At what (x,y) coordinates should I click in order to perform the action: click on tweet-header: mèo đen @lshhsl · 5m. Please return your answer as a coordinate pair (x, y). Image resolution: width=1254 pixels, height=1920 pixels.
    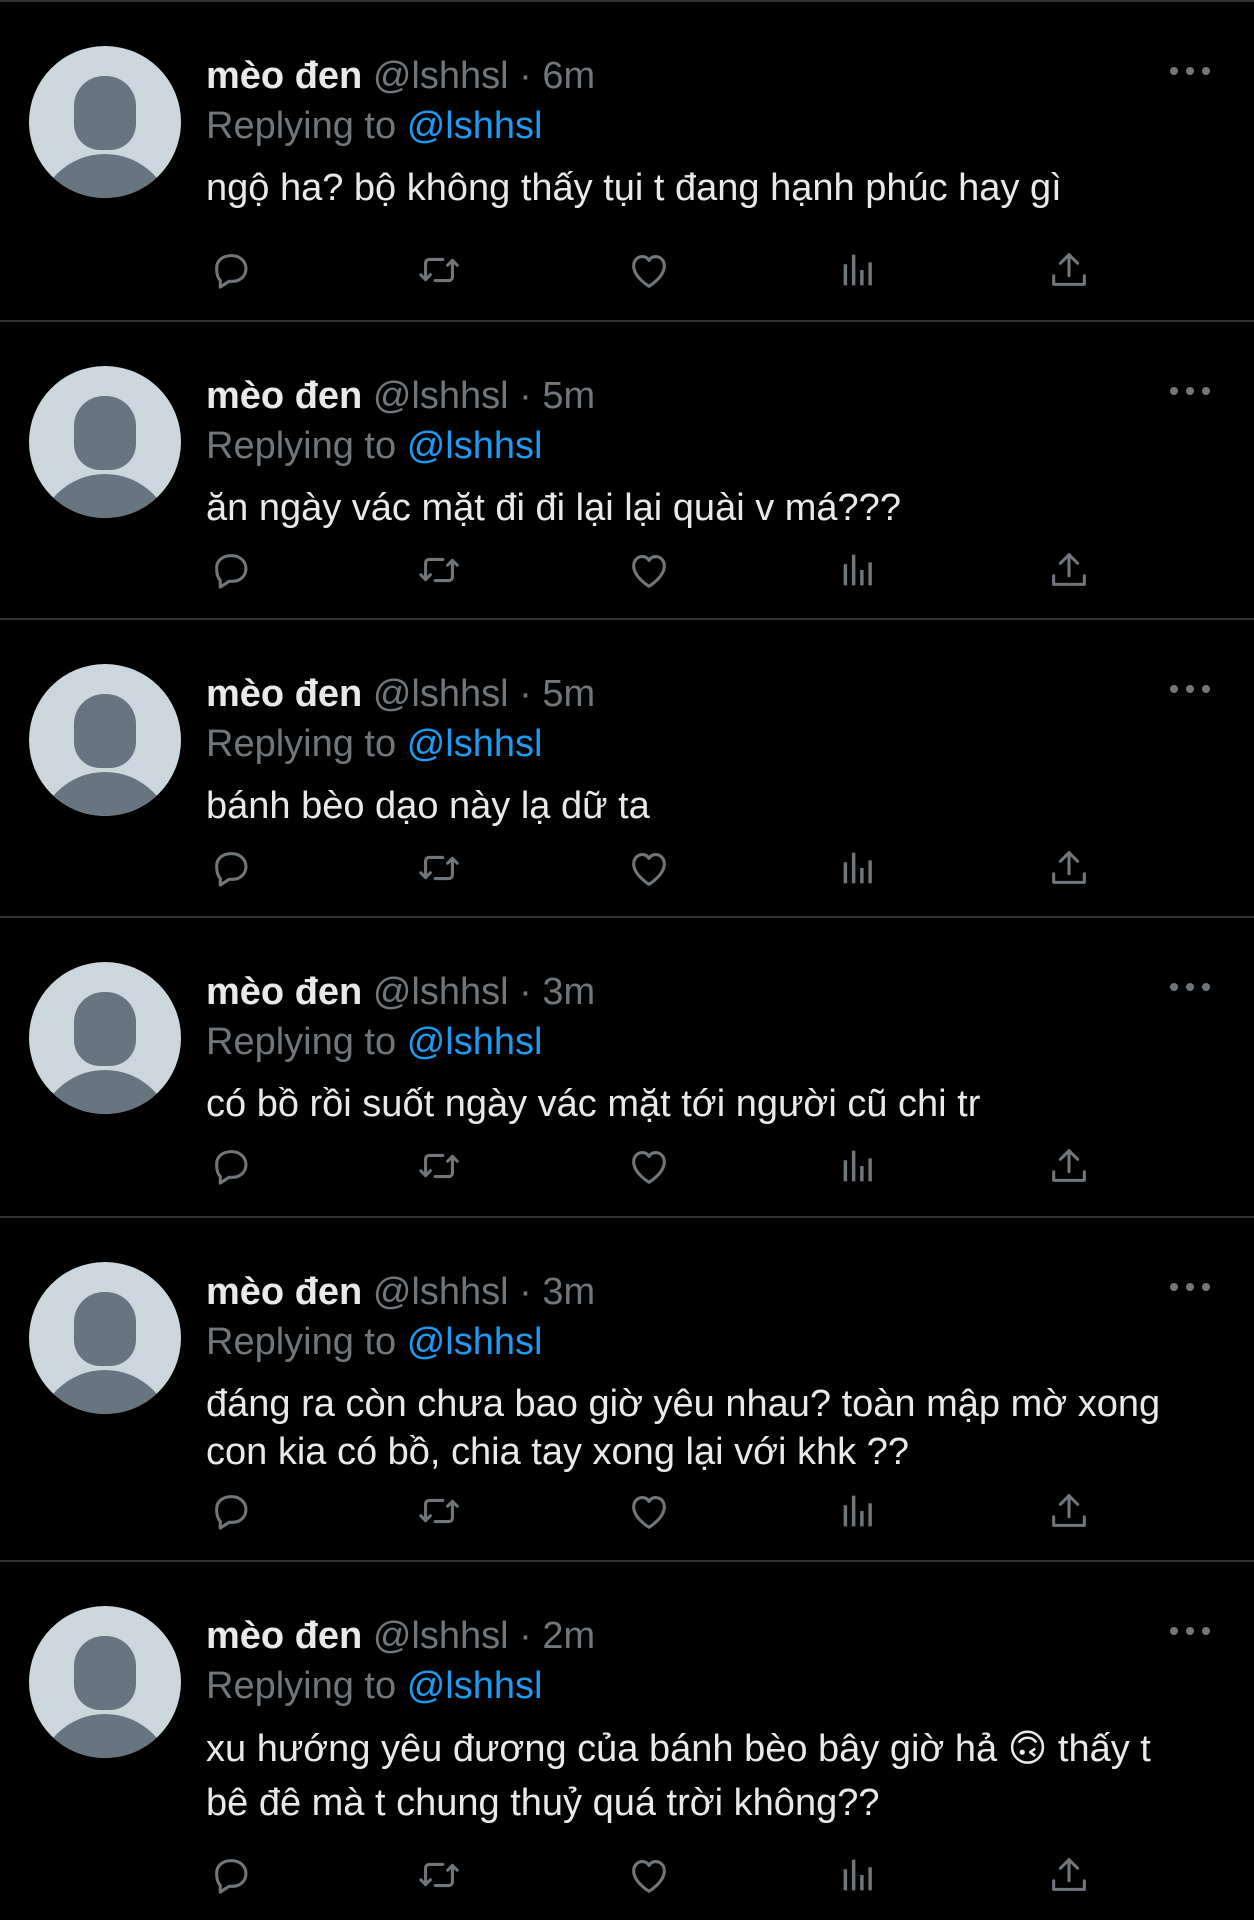
    Looking at the image, I should click on (400, 694).